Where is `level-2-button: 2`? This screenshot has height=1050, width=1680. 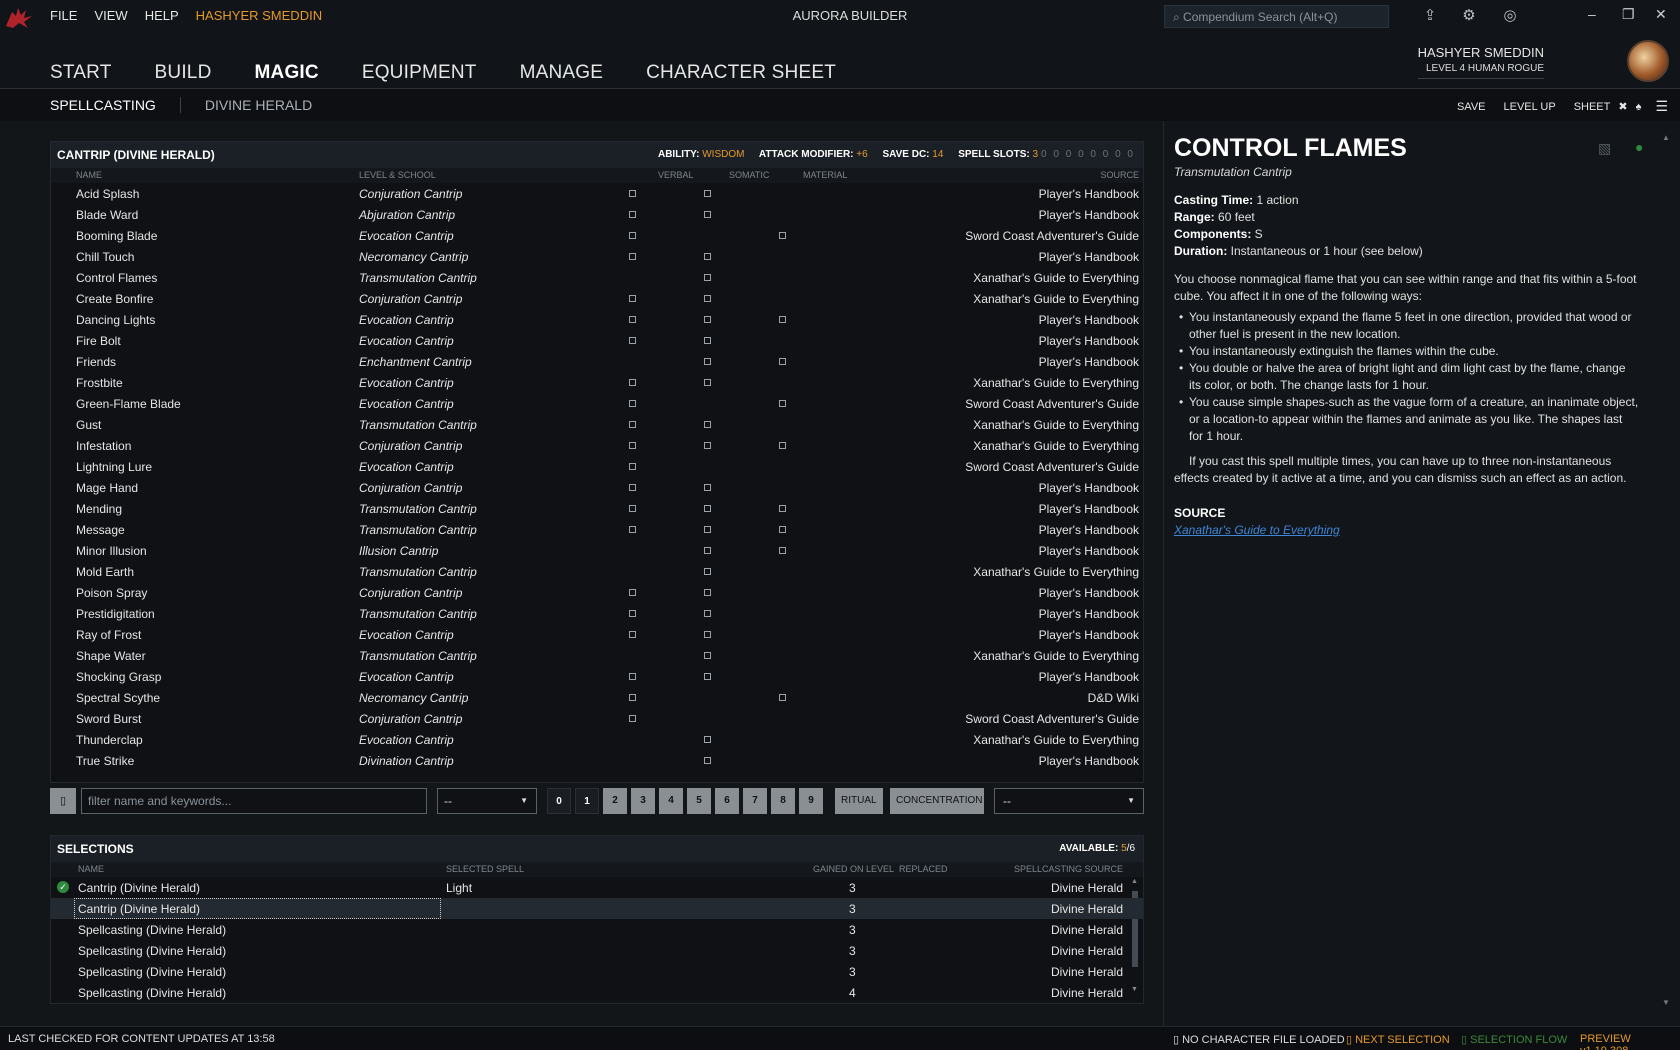 level-2-button: 2 is located at coordinates (615, 801).